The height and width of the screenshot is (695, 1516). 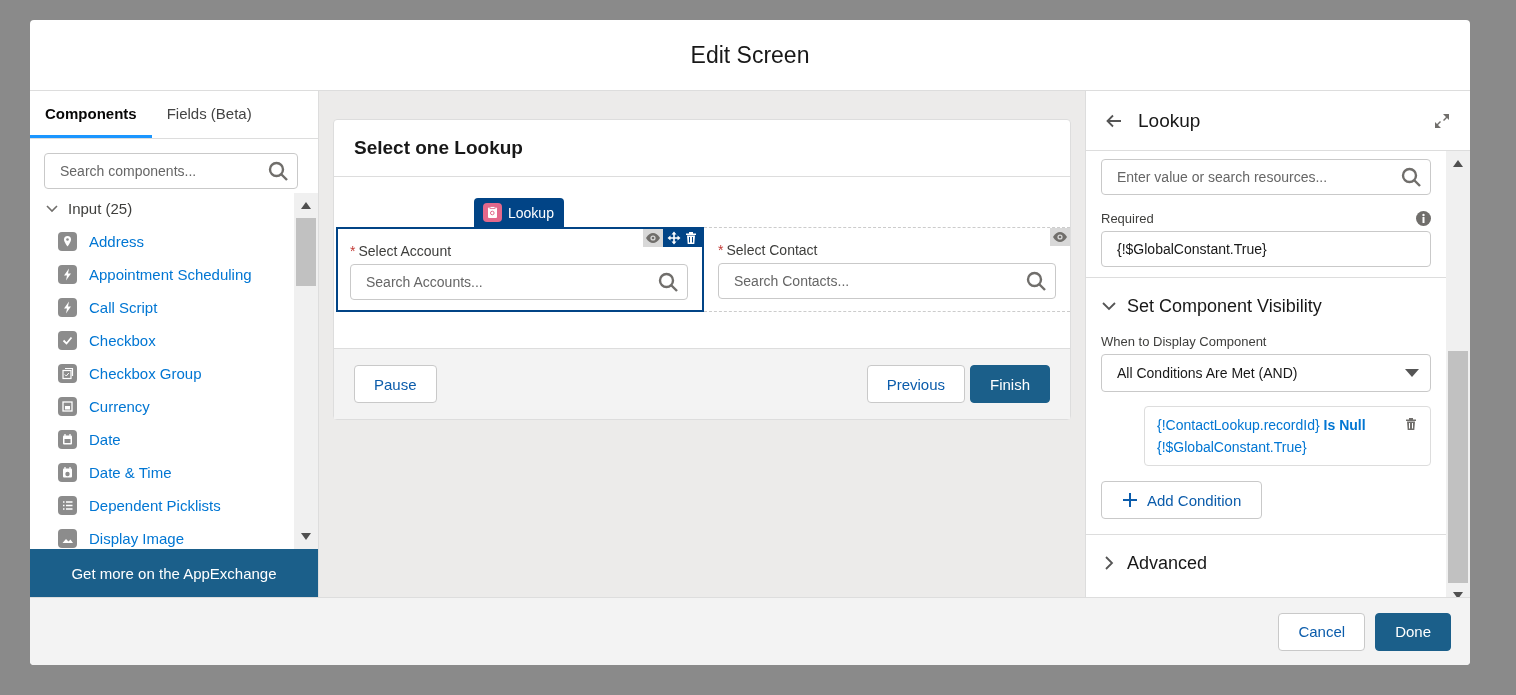 I want to click on list-icon, so click(x=67, y=505).